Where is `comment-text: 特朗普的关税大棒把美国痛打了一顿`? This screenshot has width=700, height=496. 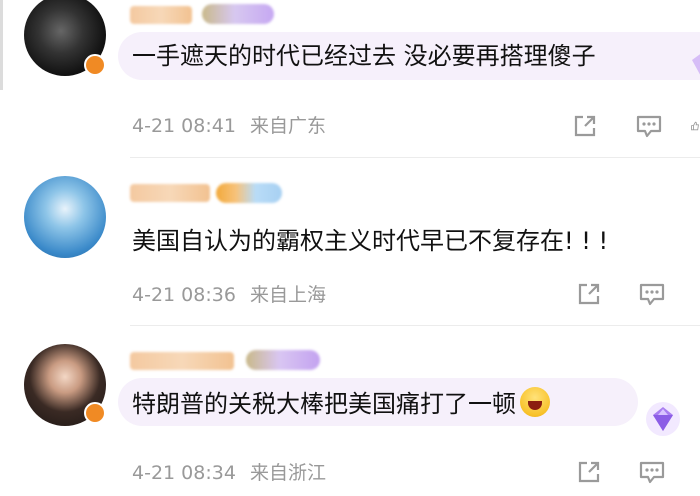
comment-text: 特朗普的关税大棒把美国痛打了一顿 is located at coordinates (341, 403).